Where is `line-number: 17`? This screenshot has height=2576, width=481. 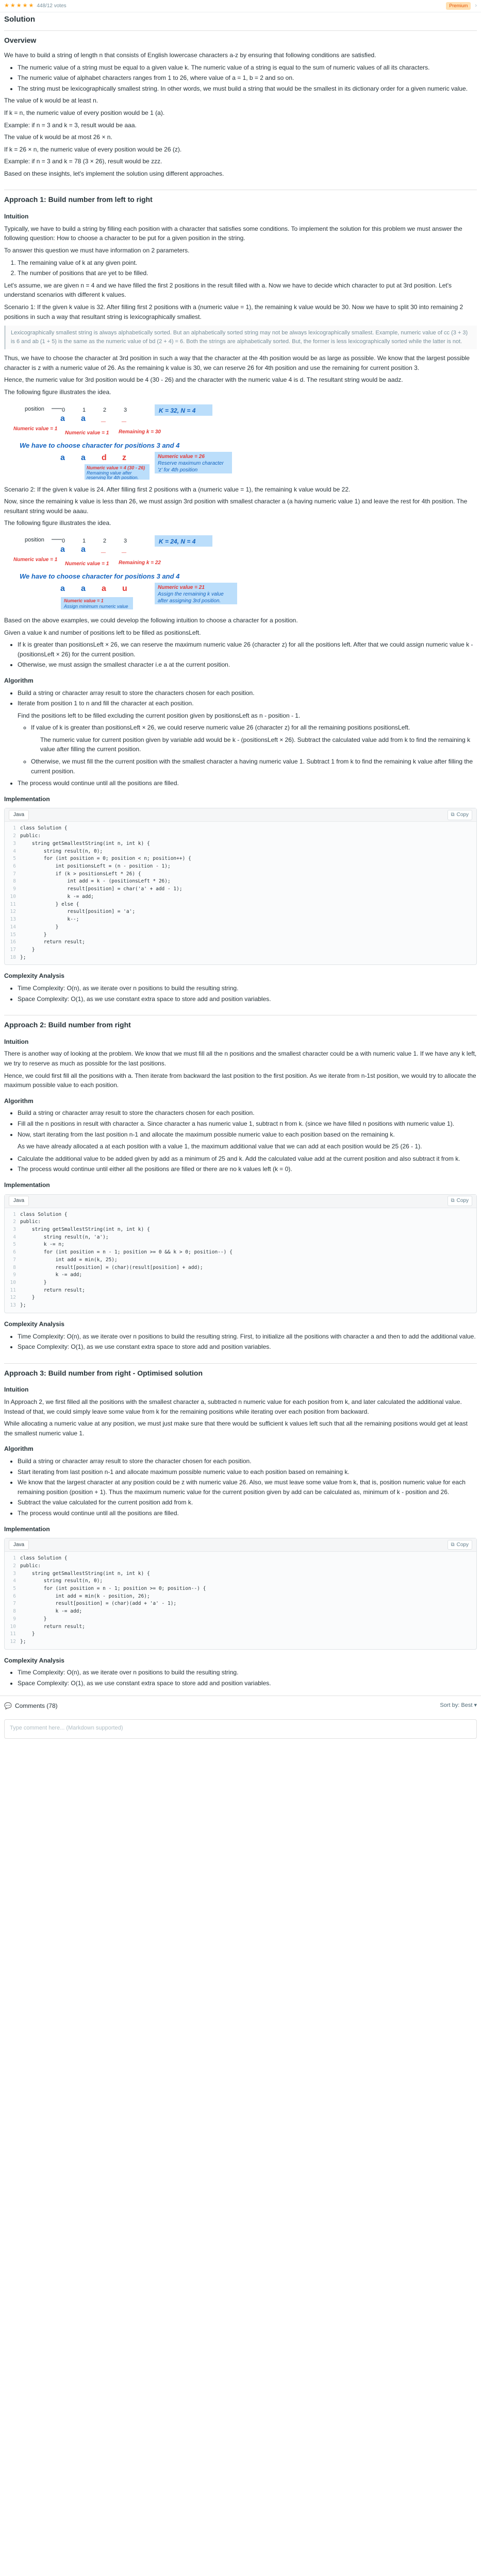 line-number: 17 is located at coordinates (13, 949).